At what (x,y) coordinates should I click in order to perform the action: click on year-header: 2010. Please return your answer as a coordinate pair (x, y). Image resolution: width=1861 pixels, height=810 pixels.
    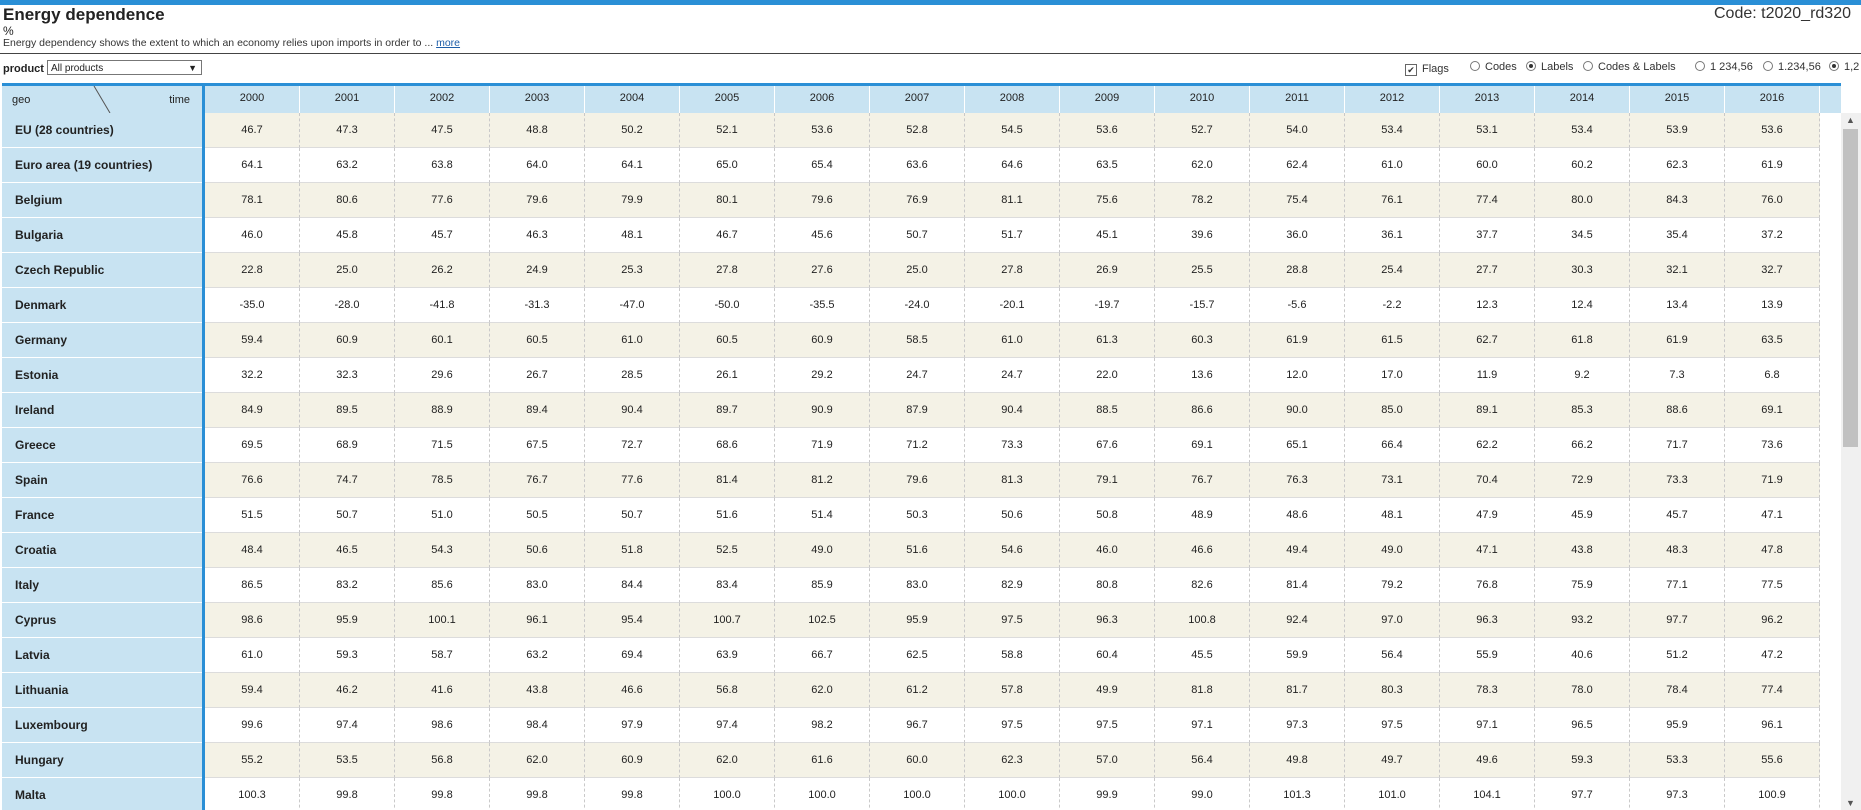
    Looking at the image, I should click on (1202, 99).